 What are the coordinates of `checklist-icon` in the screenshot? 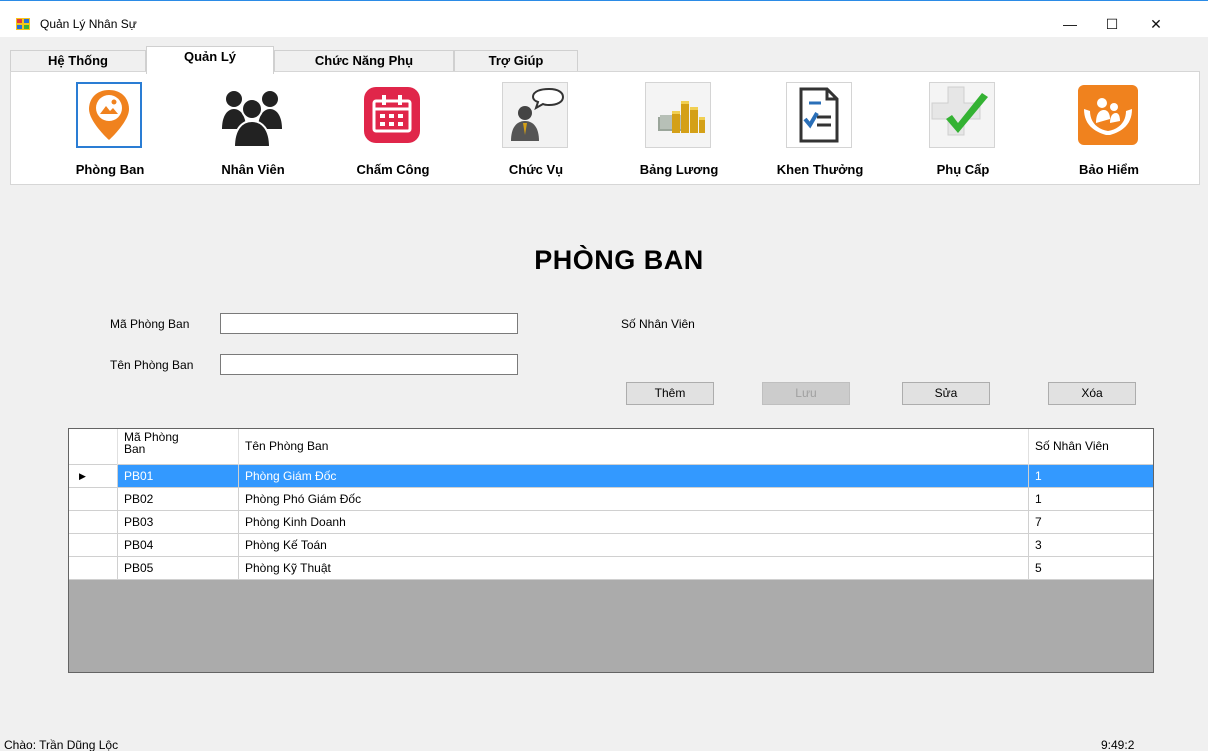 It's located at (819, 115).